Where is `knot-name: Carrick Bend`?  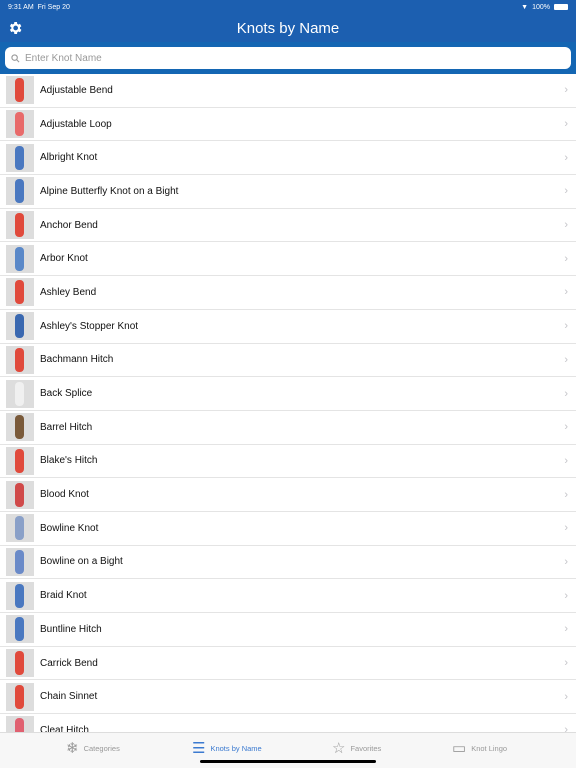
knot-name: Carrick Bend is located at coordinates (69, 663).